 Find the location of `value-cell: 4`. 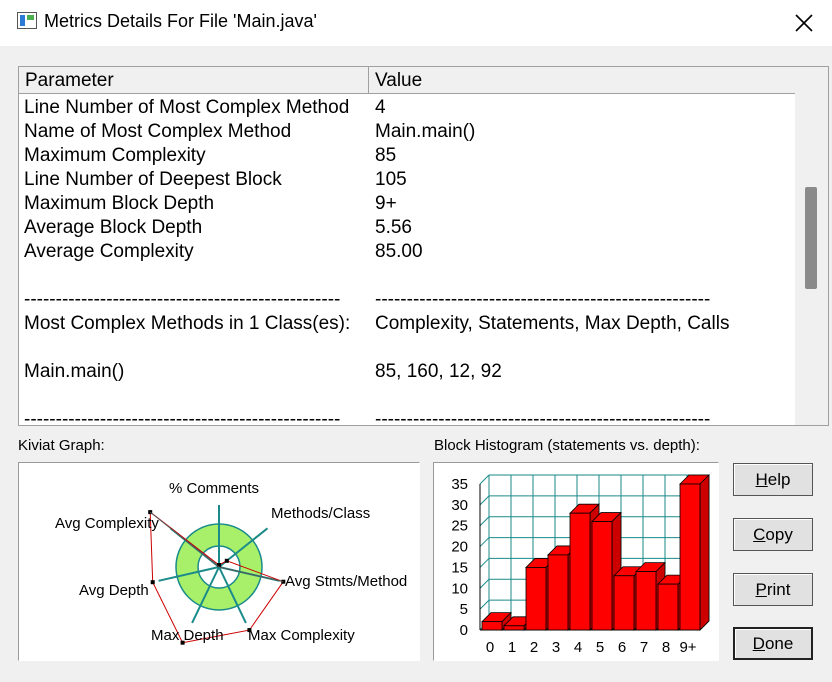

value-cell: 4 is located at coordinates (380, 107).